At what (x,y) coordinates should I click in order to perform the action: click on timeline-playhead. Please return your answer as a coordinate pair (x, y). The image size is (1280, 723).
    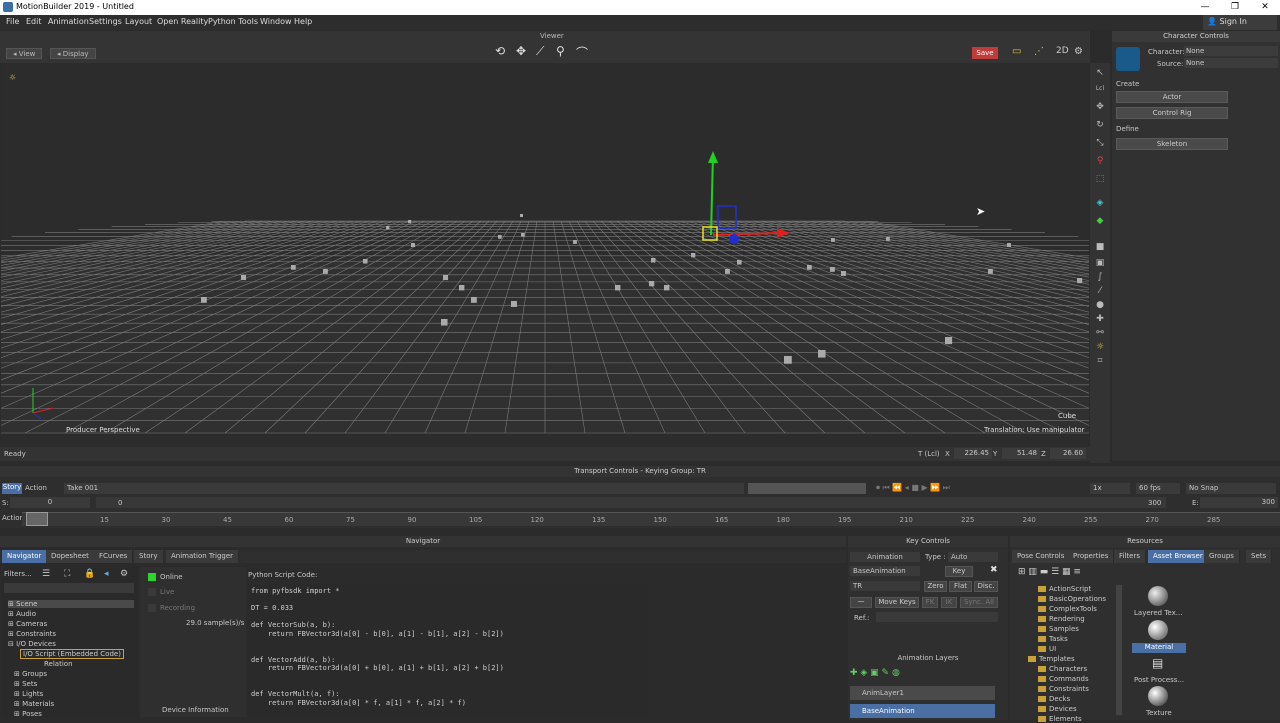
    Looking at the image, I should click on (37, 519).